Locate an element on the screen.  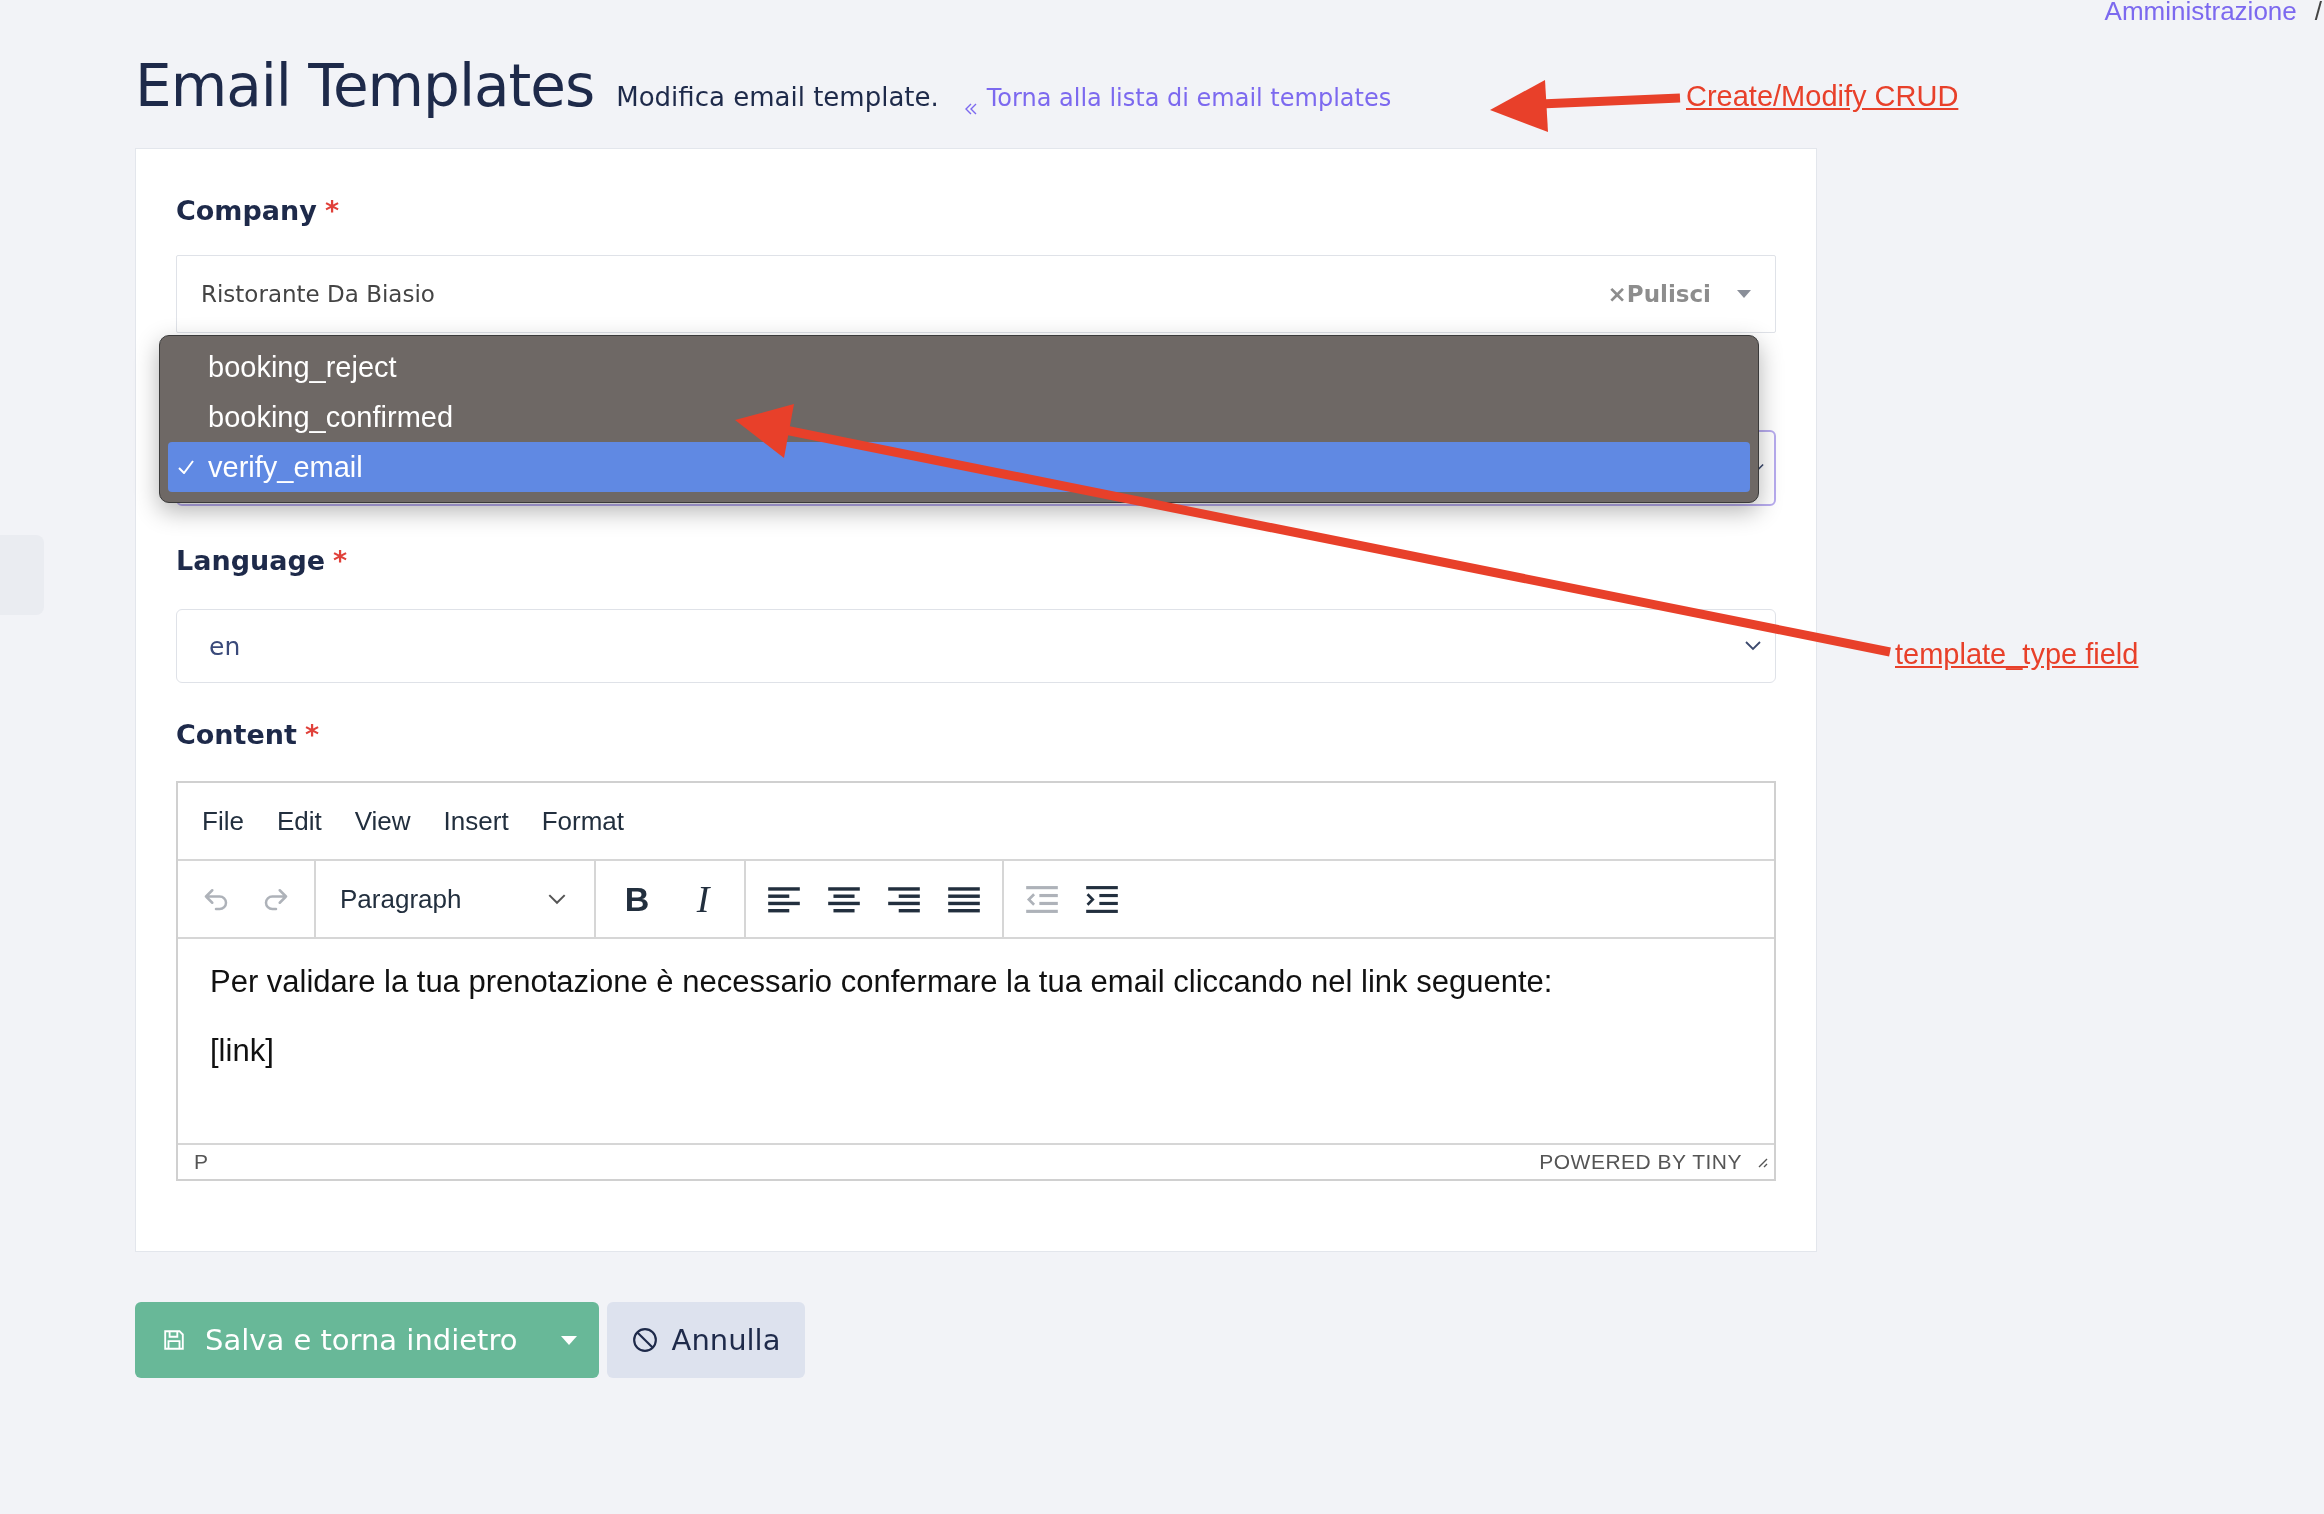
menu-item: Edit is located at coordinates (299, 821).